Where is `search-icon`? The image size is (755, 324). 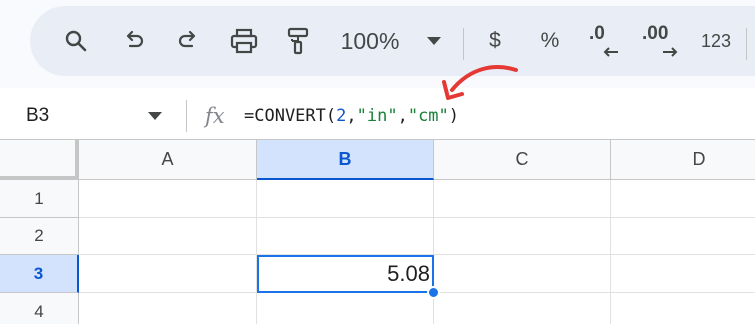
search-icon is located at coordinates (76, 41).